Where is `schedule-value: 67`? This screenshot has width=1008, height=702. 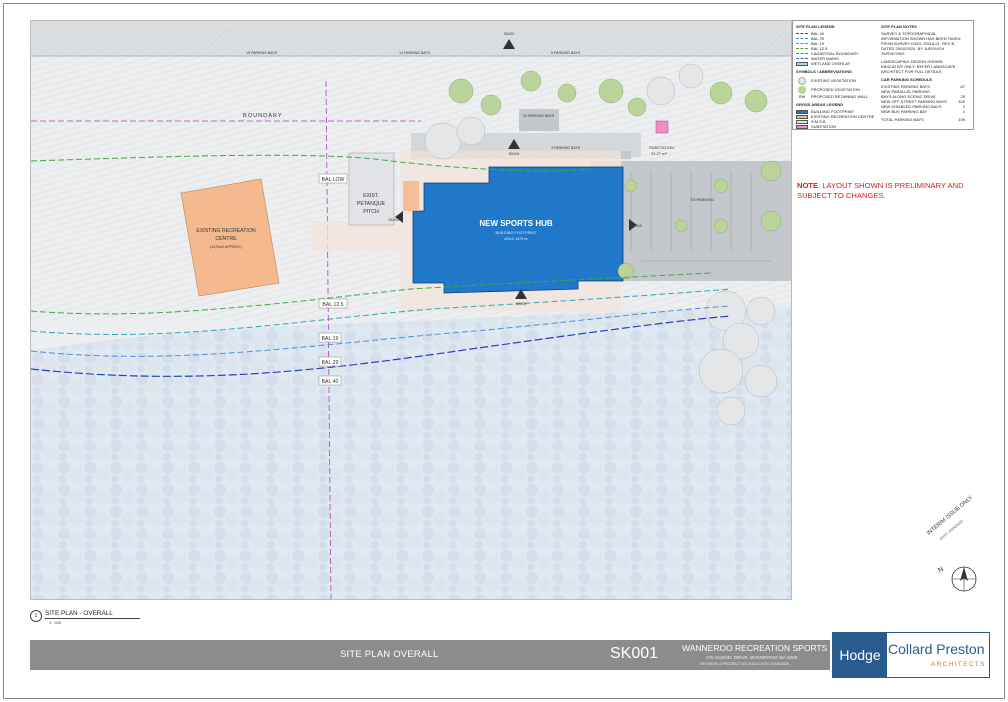
schedule-value: 67 is located at coordinates (962, 86).